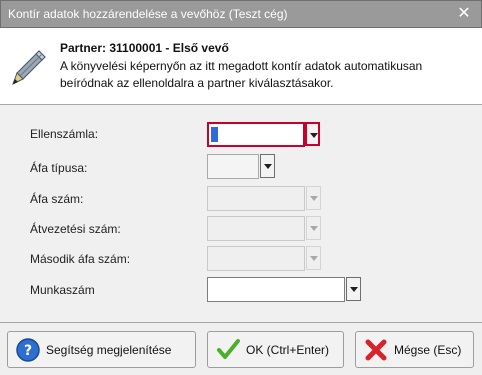 The width and height of the screenshot is (482, 375). I want to click on pen-icon, so click(29, 68).